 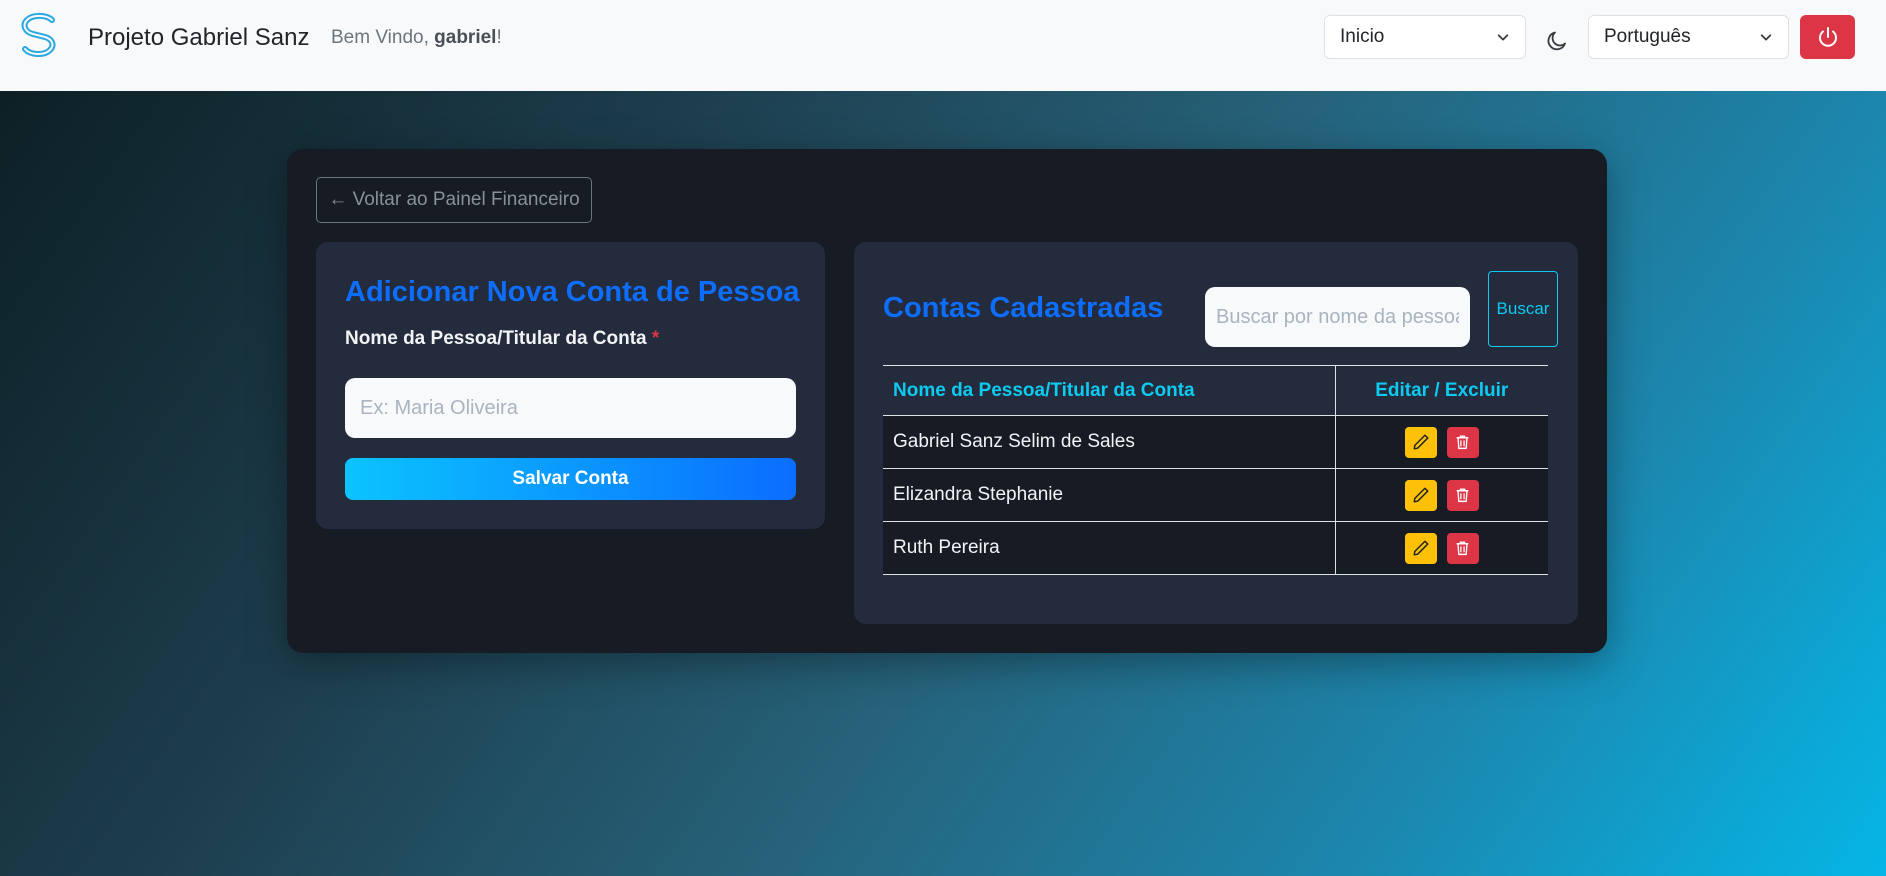 I want to click on column-header-name: Nome da Pessoa/Titular da Conta, so click(x=1109, y=390).